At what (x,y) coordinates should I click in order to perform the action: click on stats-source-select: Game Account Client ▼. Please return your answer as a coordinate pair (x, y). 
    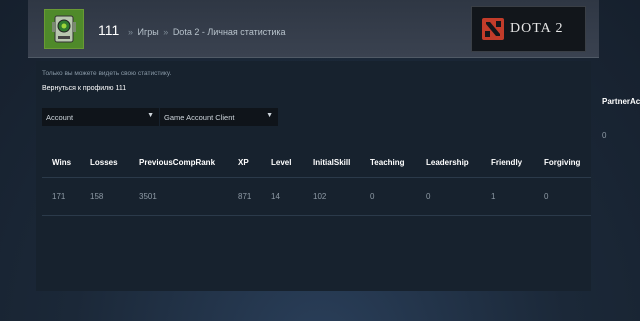
    Looking at the image, I should click on (219, 117).